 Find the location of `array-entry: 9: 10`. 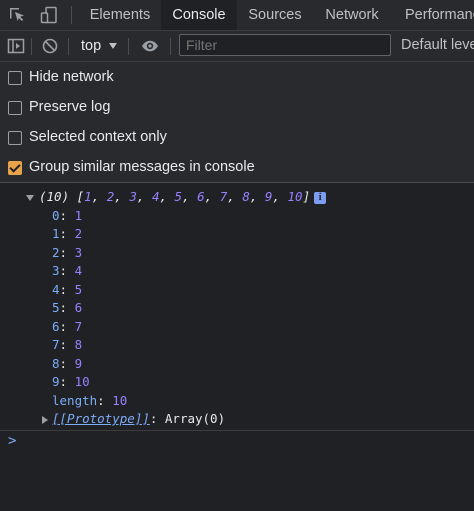

array-entry: 9: 10 is located at coordinates (71, 381).